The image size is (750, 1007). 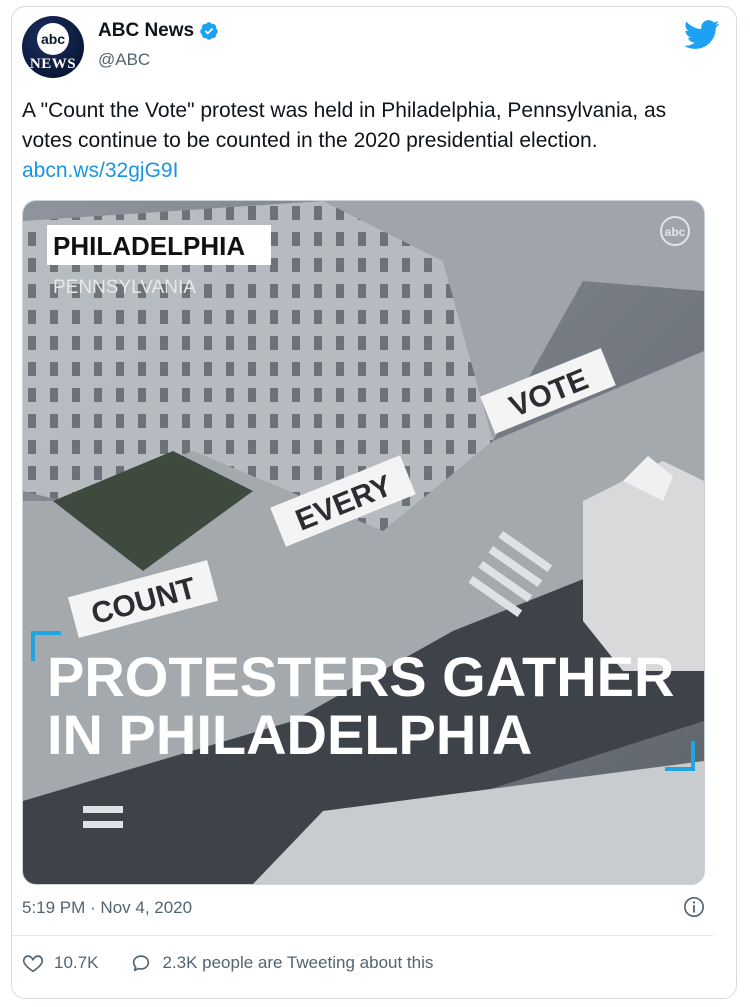 What do you see at coordinates (675, 232) in the screenshot?
I see `svg-text: abc` at bounding box center [675, 232].